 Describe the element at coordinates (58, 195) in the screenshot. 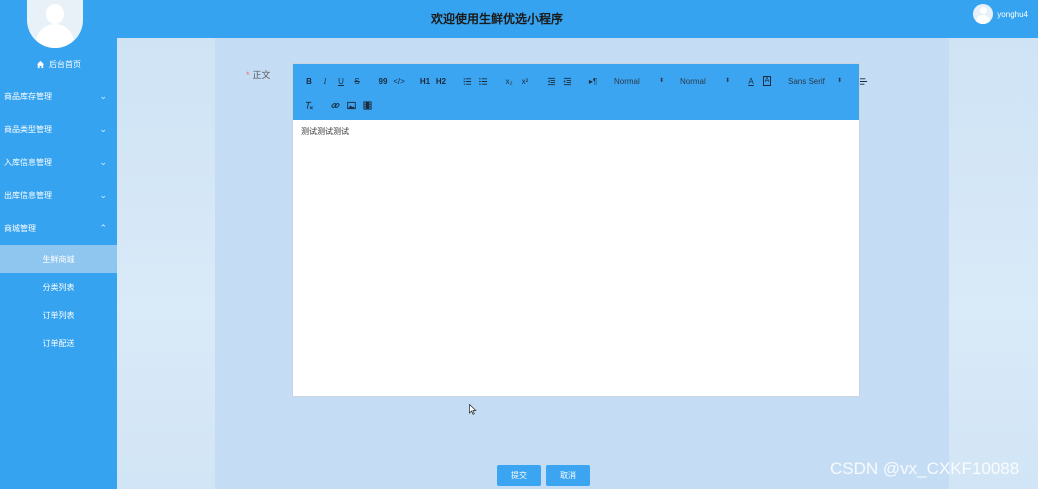

I see `sidebar-item-stock-out: 出库信息管理 ⌄` at that location.